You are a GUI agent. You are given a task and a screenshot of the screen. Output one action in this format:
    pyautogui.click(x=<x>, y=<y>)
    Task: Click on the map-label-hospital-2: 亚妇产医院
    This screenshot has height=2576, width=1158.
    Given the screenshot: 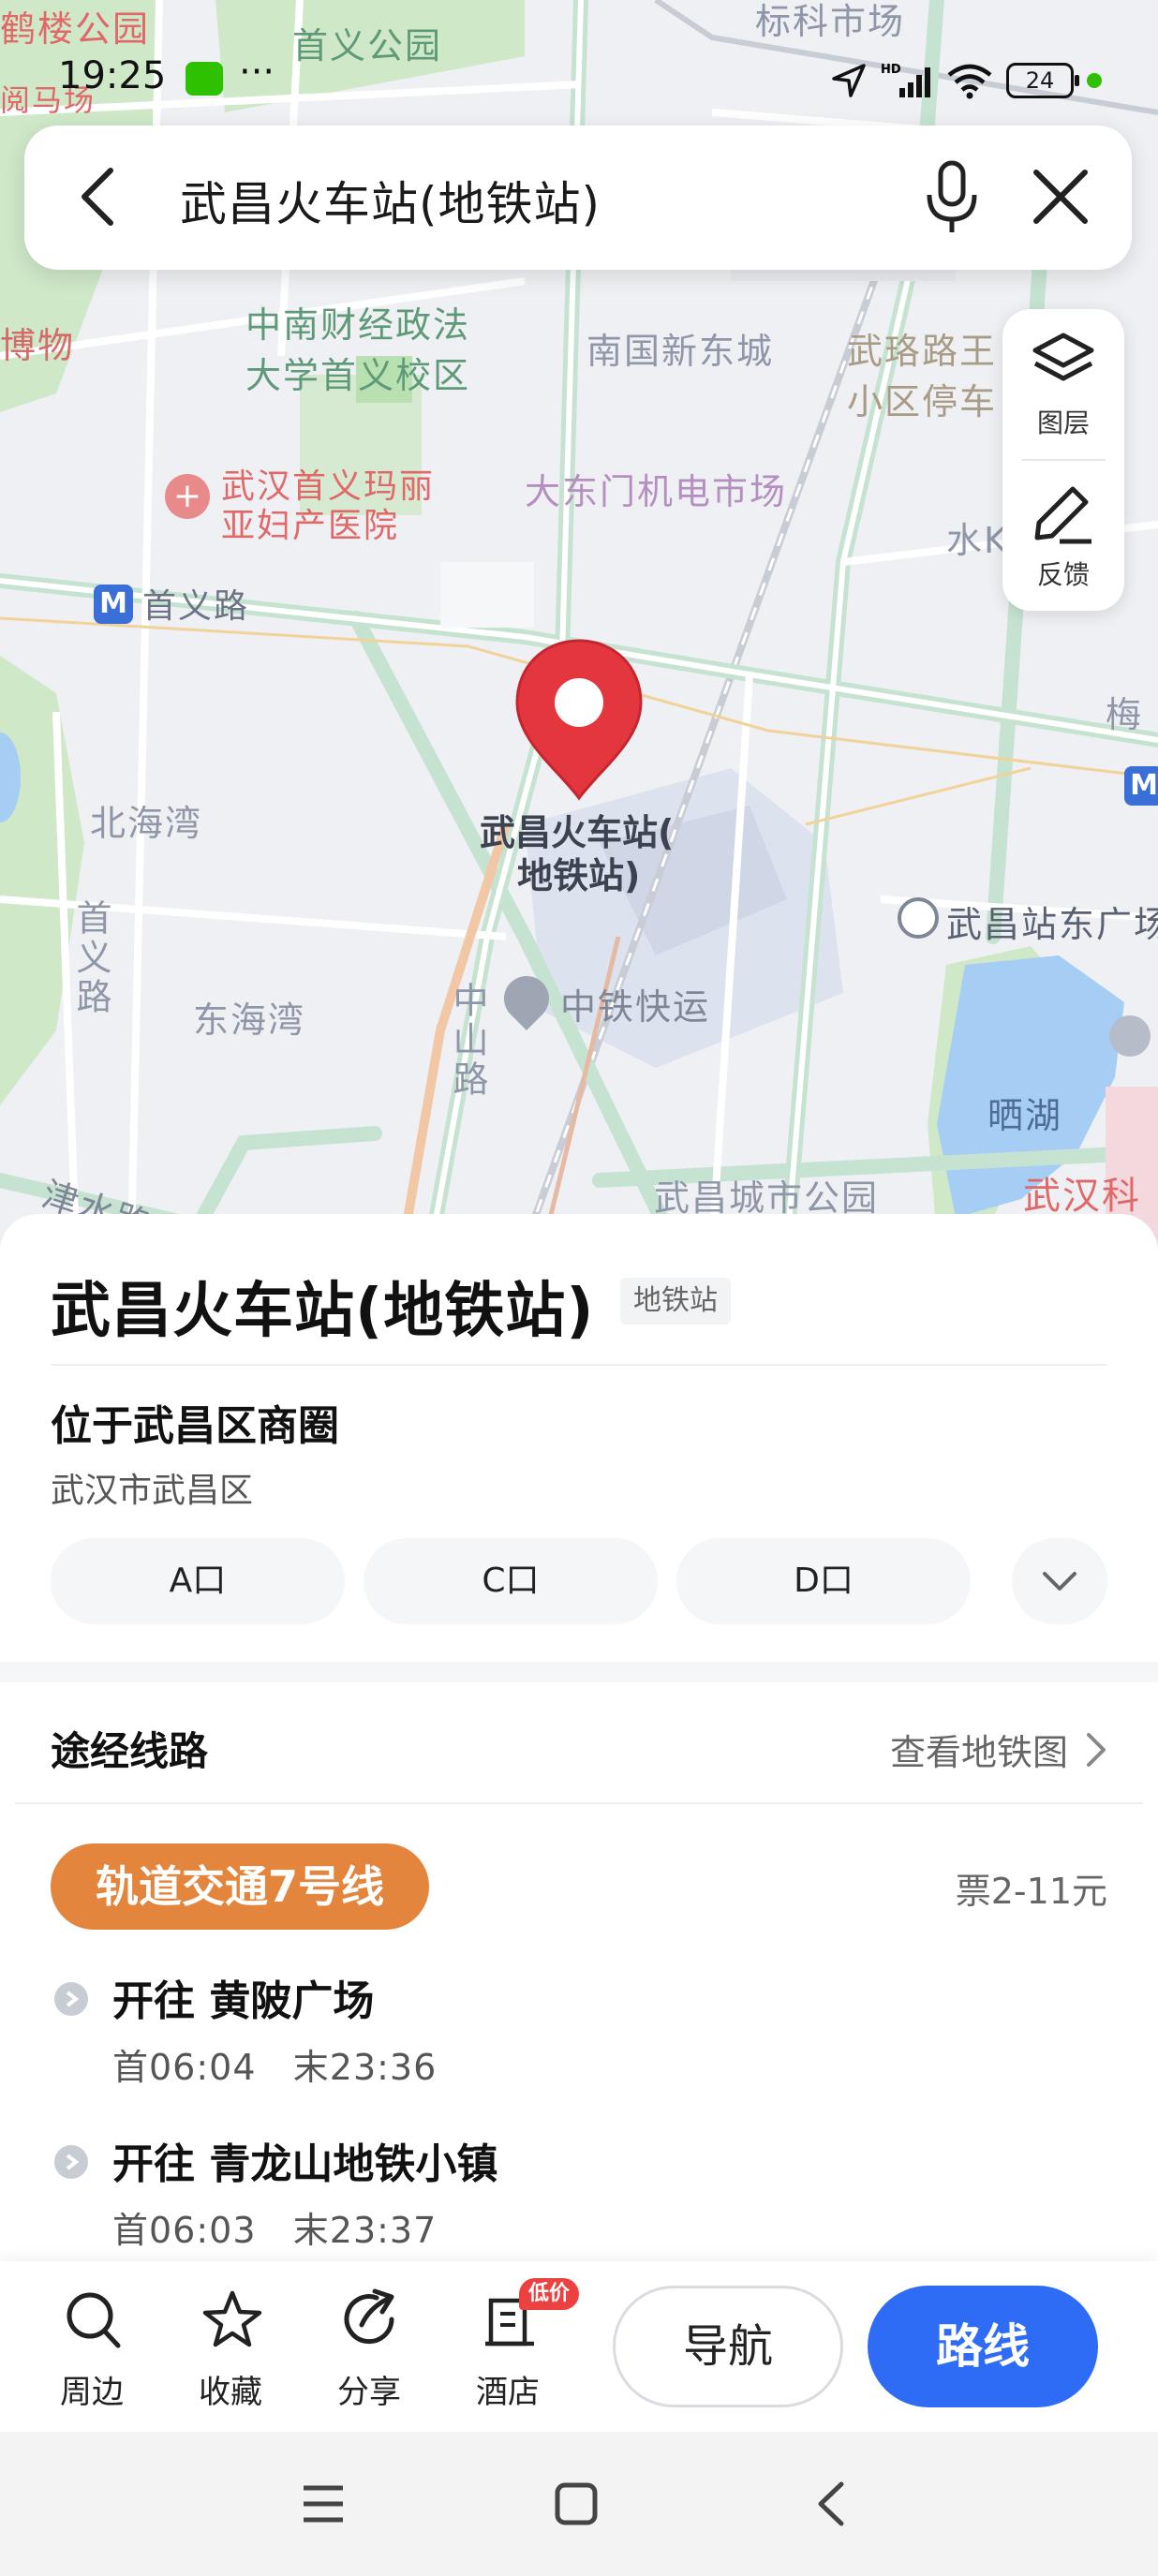 What is the action you would take?
    pyautogui.click(x=310, y=522)
    